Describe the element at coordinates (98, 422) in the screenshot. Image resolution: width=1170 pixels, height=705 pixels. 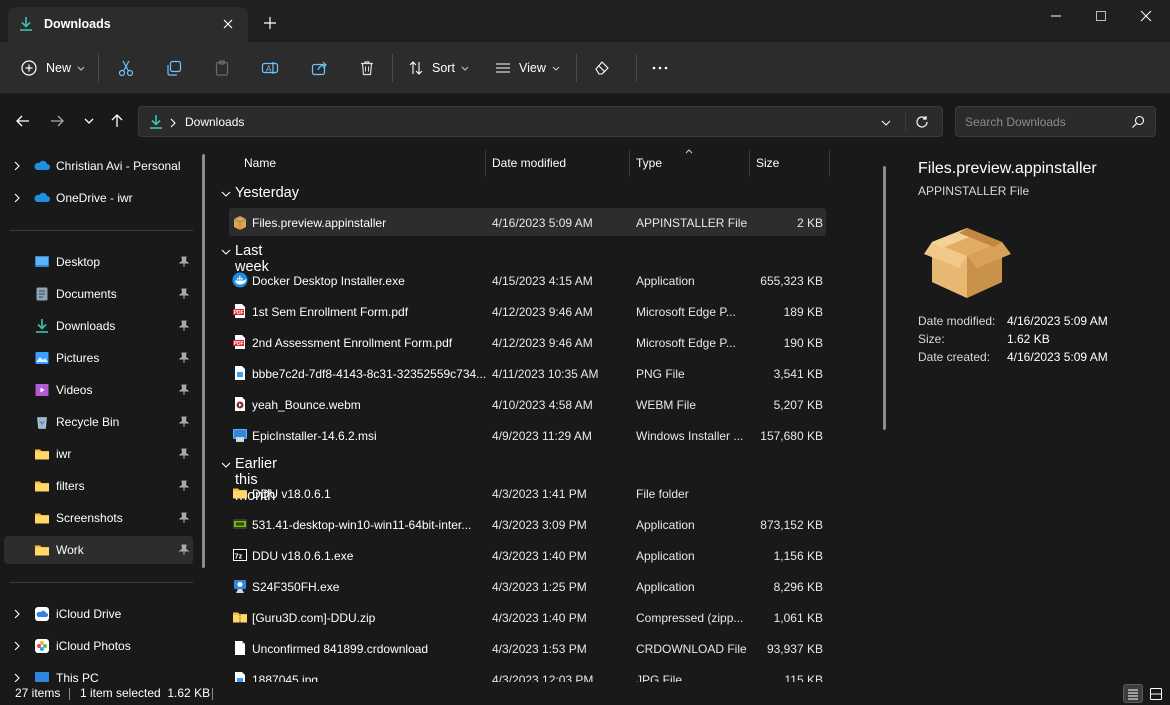
I see `sidebar-item-recycle-bin: Recycle Bin` at that location.